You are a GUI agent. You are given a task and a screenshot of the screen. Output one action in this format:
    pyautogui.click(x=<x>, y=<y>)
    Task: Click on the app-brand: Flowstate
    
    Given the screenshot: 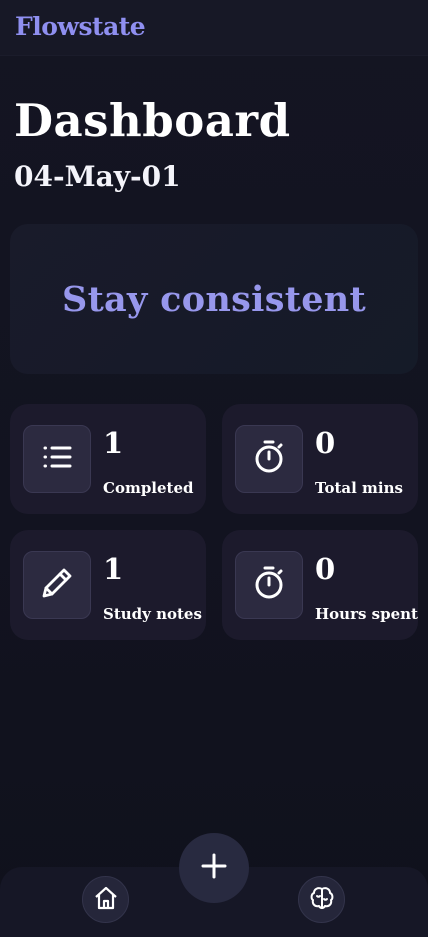 What is the action you would take?
    pyautogui.click(x=80, y=26)
    